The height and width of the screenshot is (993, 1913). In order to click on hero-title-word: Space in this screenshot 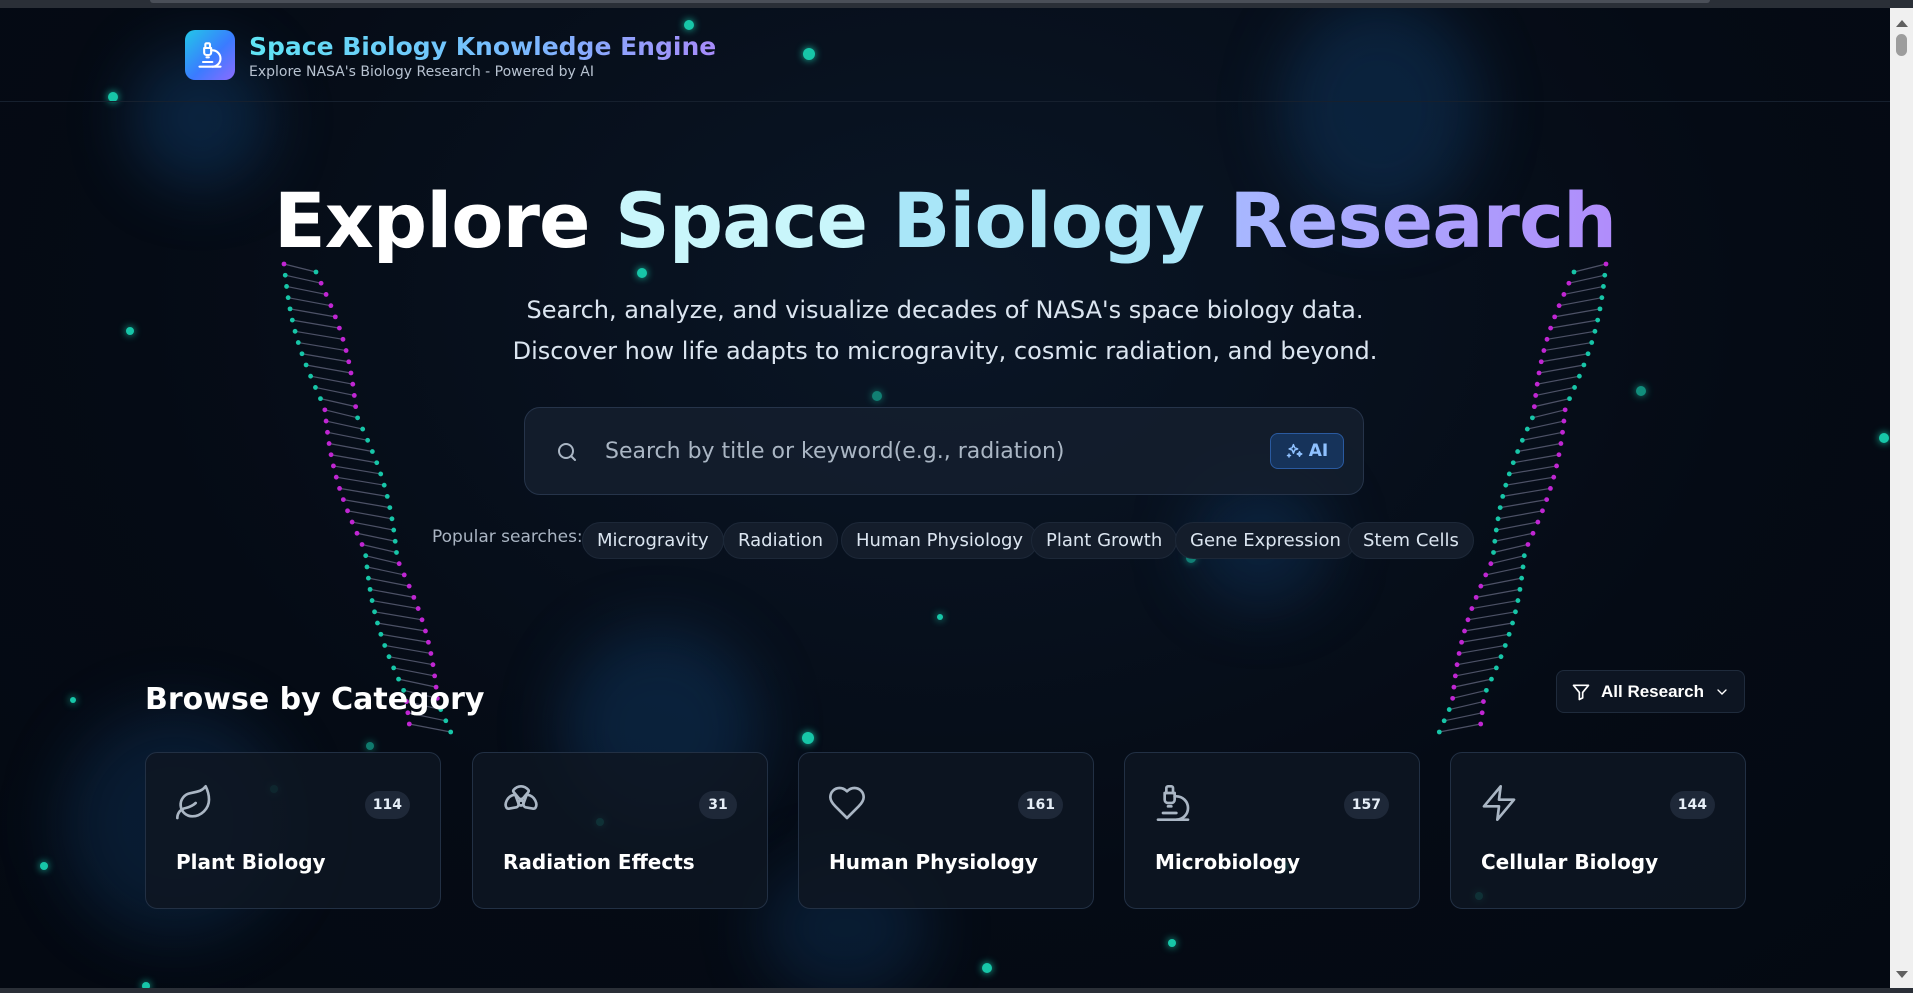, I will do `click(741, 220)`.